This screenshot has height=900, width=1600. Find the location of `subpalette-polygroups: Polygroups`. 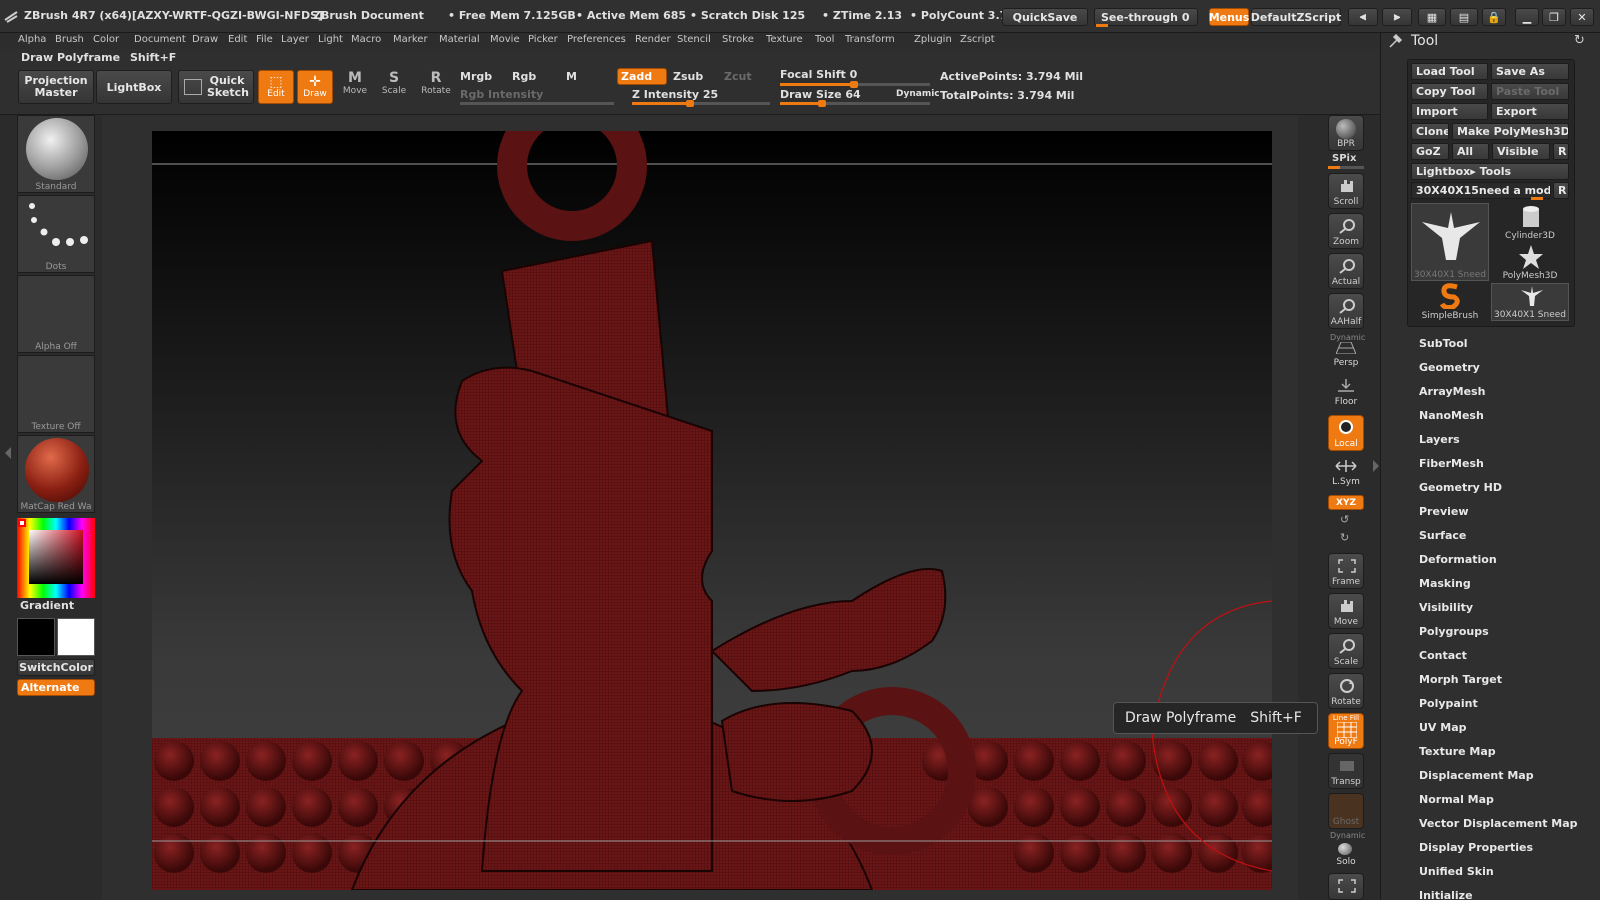

subpalette-polygroups: Polygroups is located at coordinates (1454, 631).